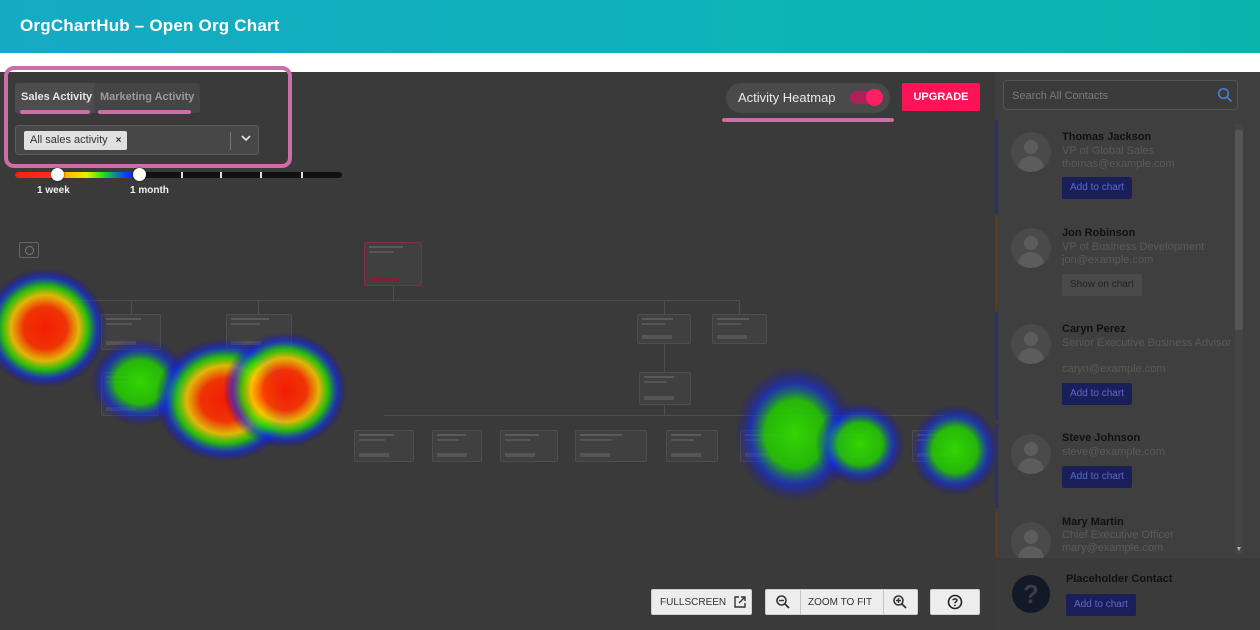 The height and width of the screenshot is (630, 1260). Describe the element at coordinates (230, 141) in the screenshot. I see `select-divider` at that location.